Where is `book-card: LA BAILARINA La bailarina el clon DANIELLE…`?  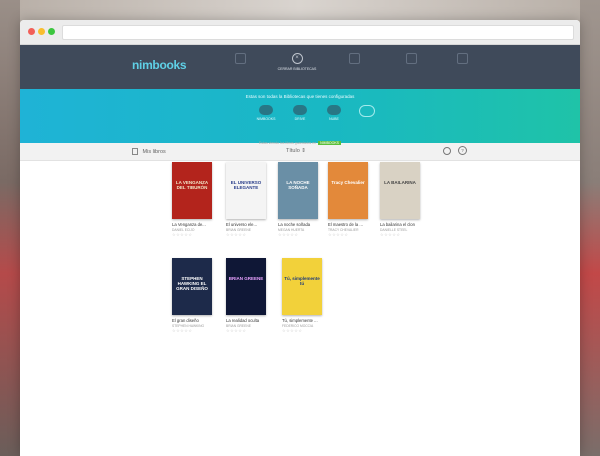
book-card: LA BAILARINA La bailarina el clon DANIELLE… is located at coordinates (402, 199).